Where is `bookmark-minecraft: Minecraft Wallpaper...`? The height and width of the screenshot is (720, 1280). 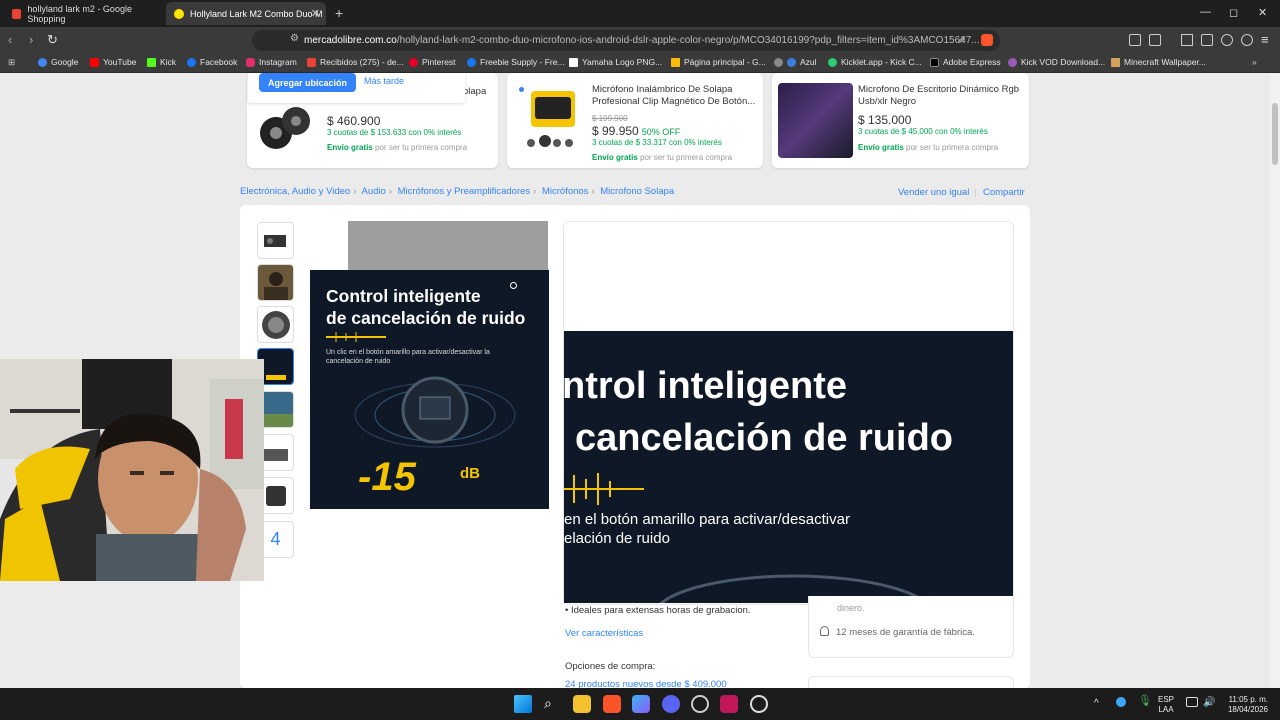
bookmark-minecraft: Minecraft Wallpaper... is located at coordinates (1158, 62).